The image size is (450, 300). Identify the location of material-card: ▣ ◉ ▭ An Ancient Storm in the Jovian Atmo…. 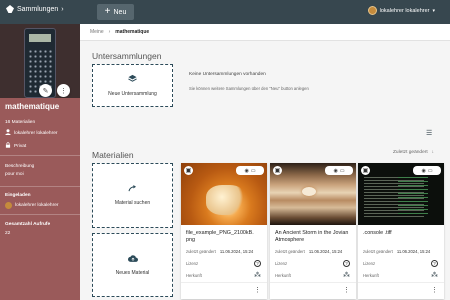
(313, 231).